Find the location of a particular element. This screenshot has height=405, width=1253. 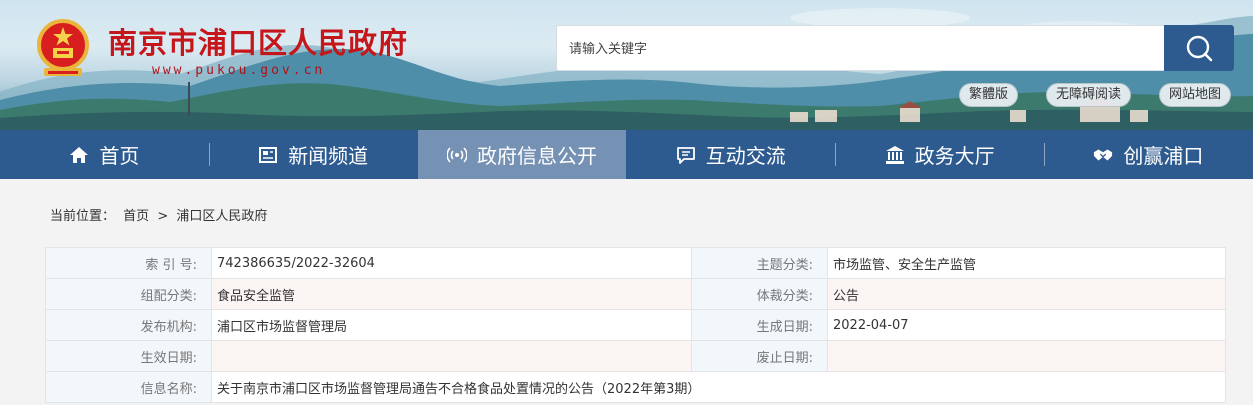

topic-category-value: 市场监管、安全生产监管 is located at coordinates (1026, 263).